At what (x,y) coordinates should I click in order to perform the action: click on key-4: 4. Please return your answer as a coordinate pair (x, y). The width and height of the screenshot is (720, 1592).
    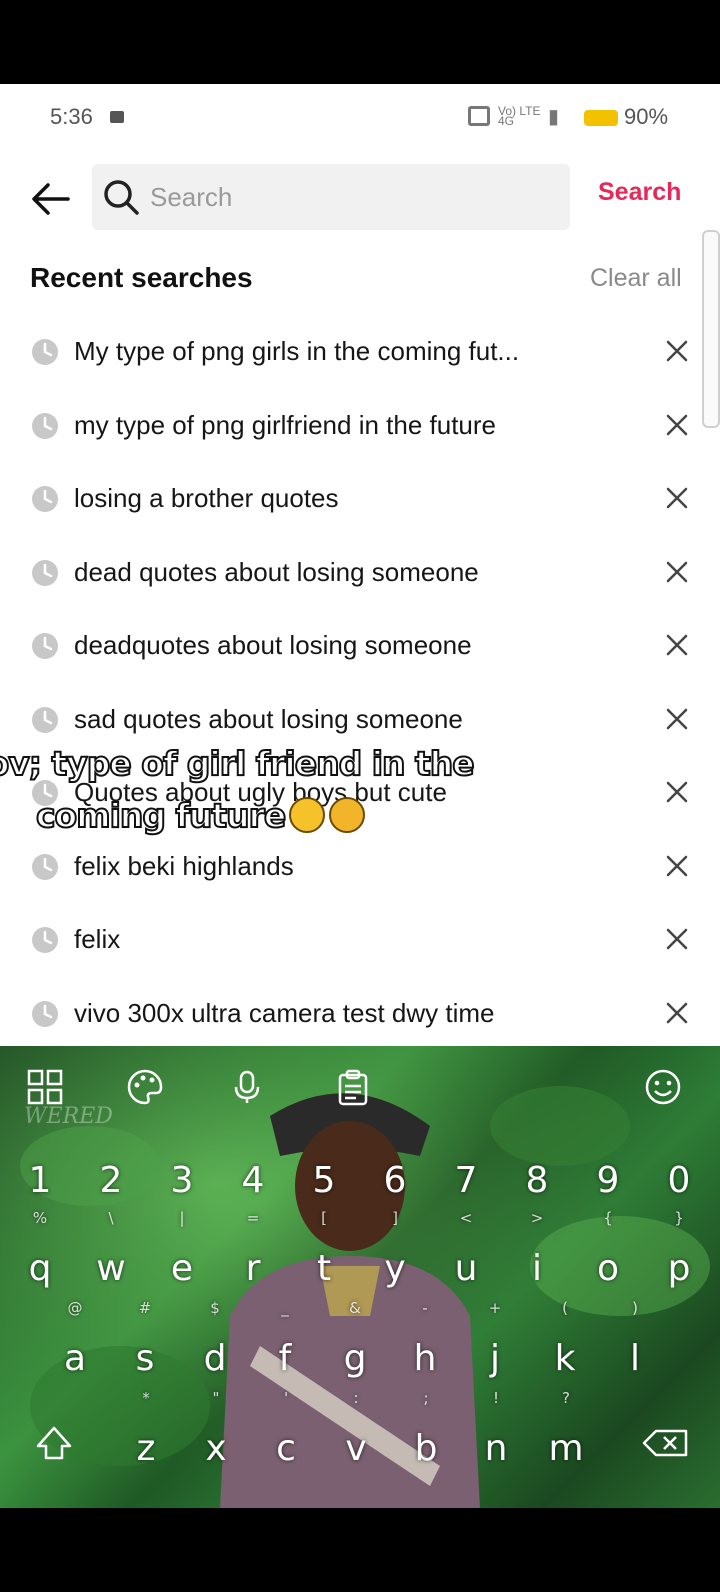
    Looking at the image, I should click on (253, 1181).